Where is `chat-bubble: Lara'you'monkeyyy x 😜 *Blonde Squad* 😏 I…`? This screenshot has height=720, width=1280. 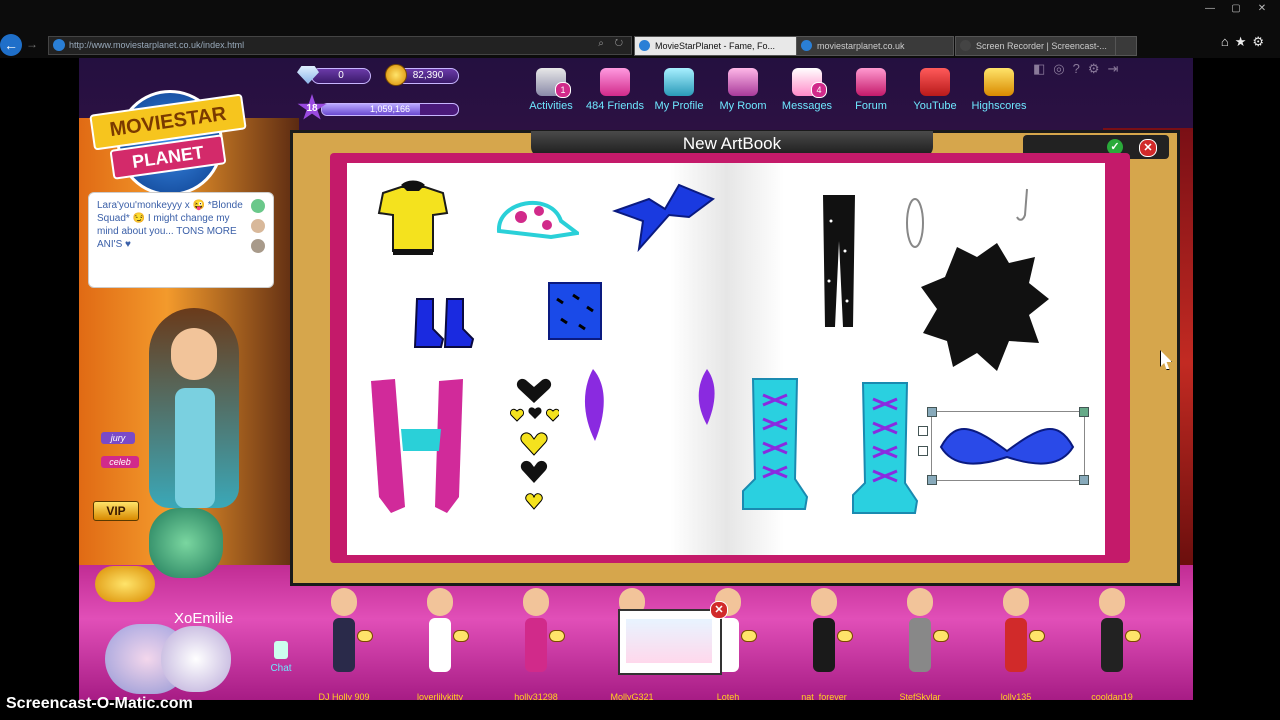
chat-bubble: Lara'you'monkeyyy x 😜 *Blonde Squad* 😏 I… is located at coordinates (181, 240).